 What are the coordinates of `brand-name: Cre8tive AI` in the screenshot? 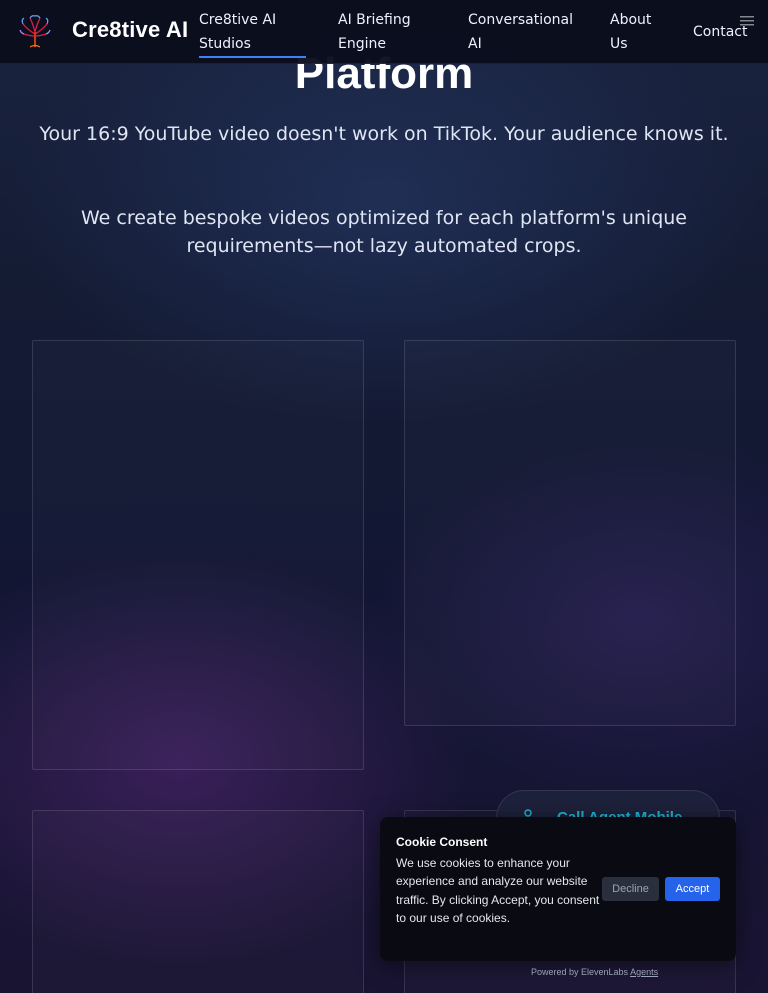 It's located at (130, 30).